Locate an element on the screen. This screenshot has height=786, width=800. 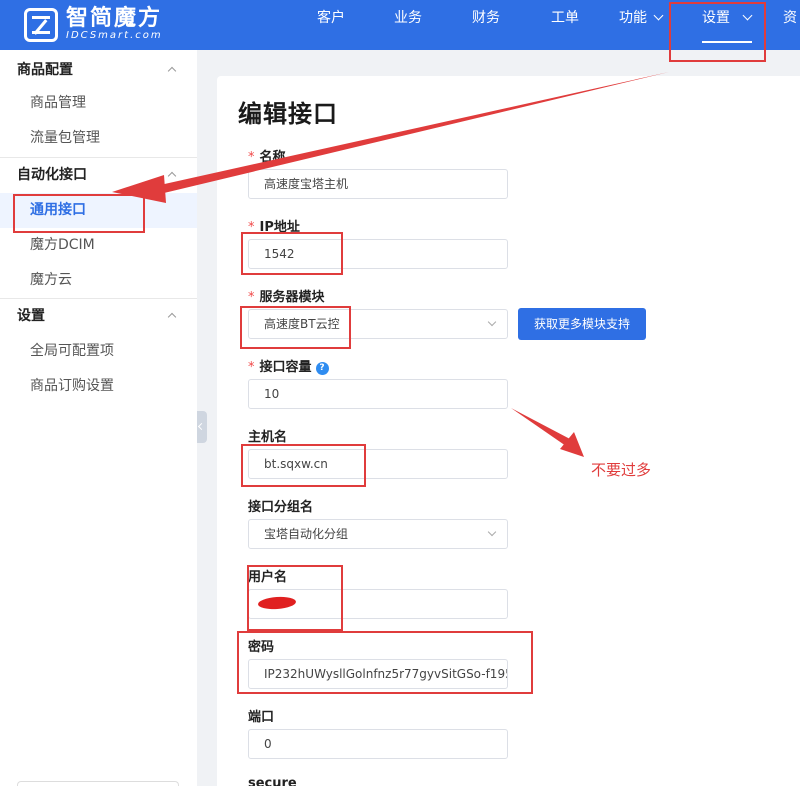
capacity-label-text: 接口容量 is located at coordinates (285, 367).